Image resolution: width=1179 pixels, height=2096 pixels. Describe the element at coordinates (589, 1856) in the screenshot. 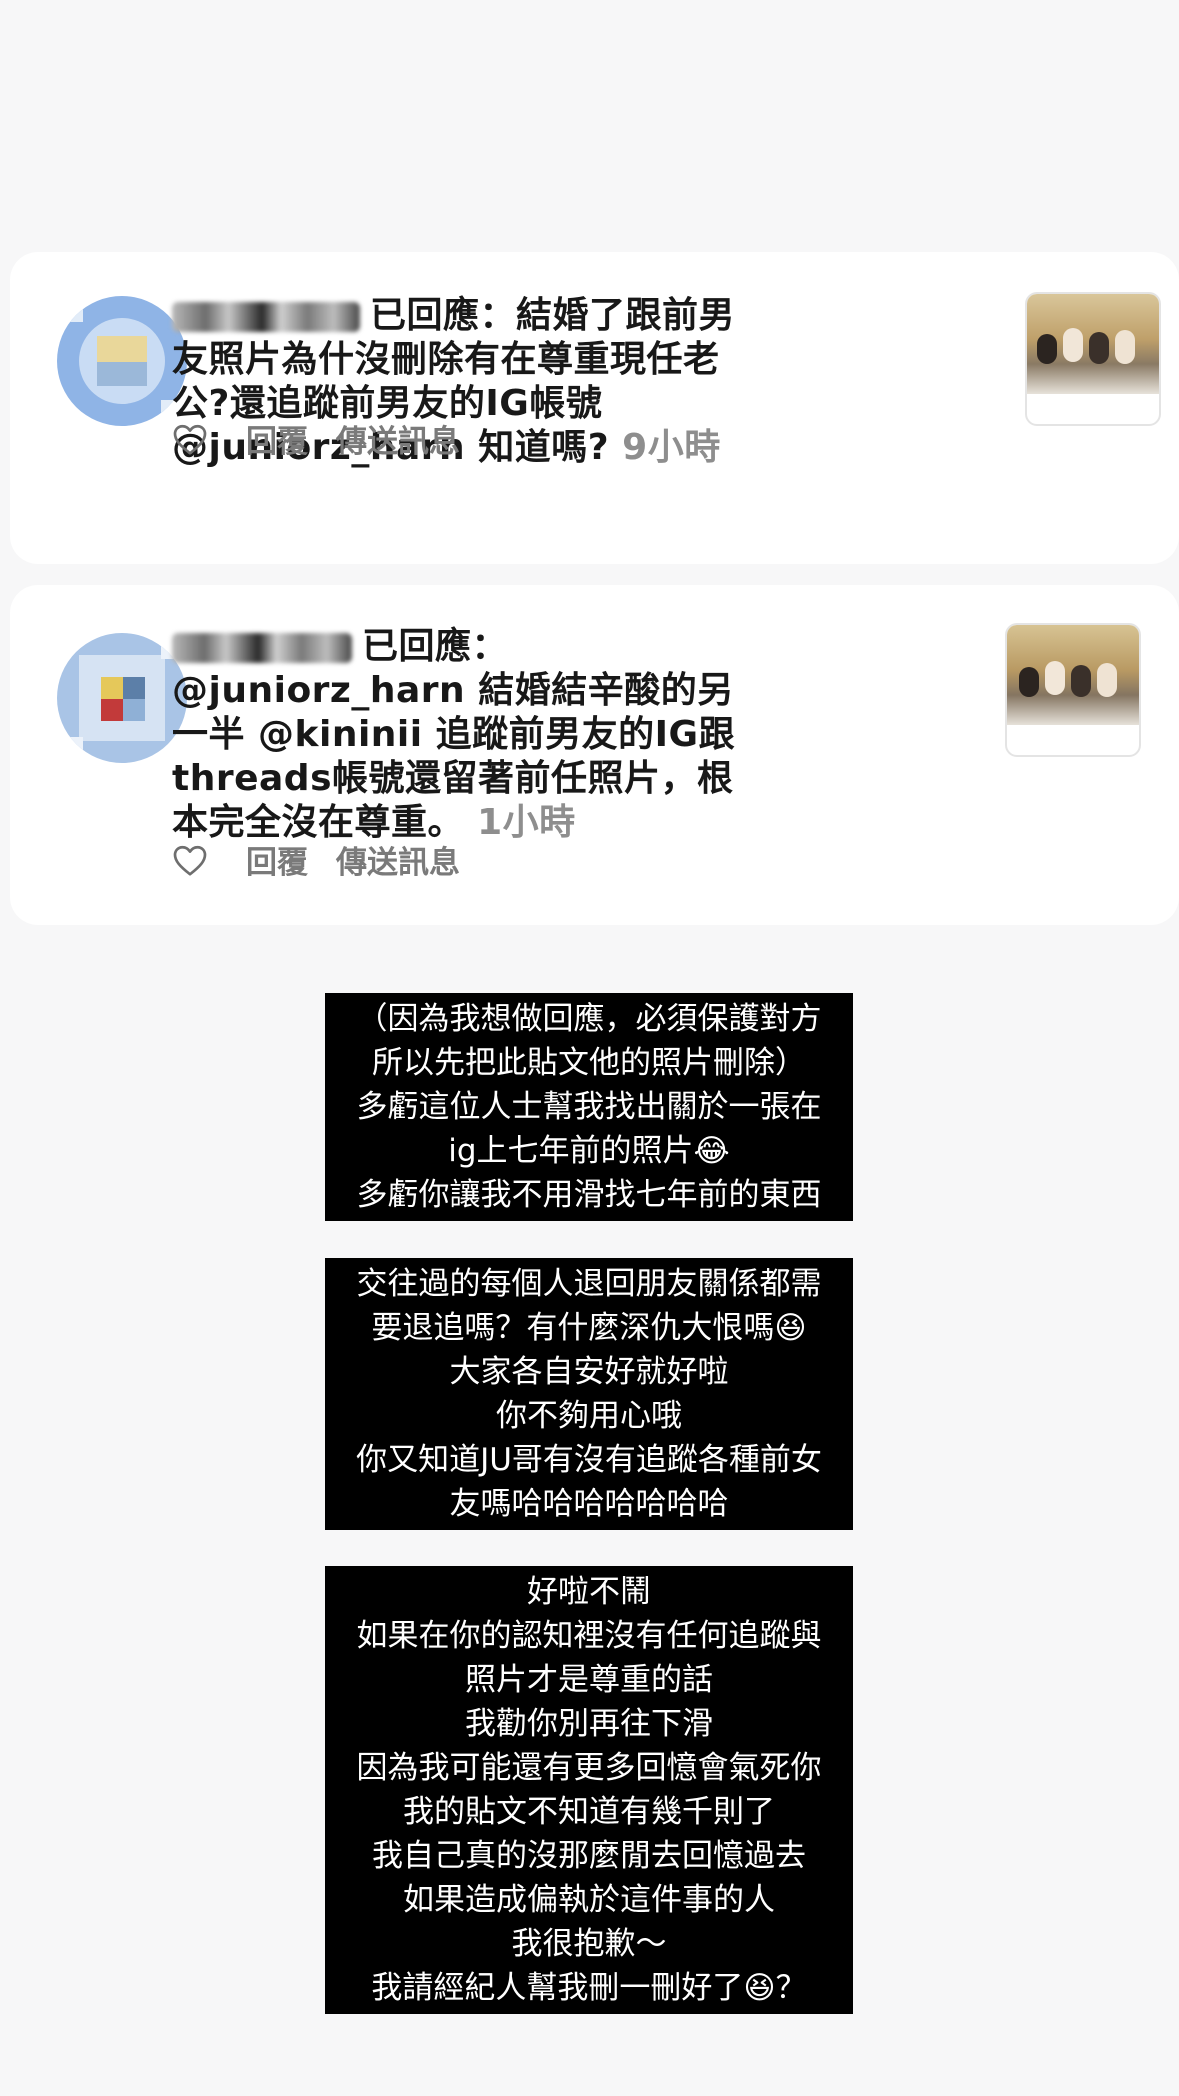

I see `story-line: 我自己真的沒那麼閒去回憶過去` at that location.